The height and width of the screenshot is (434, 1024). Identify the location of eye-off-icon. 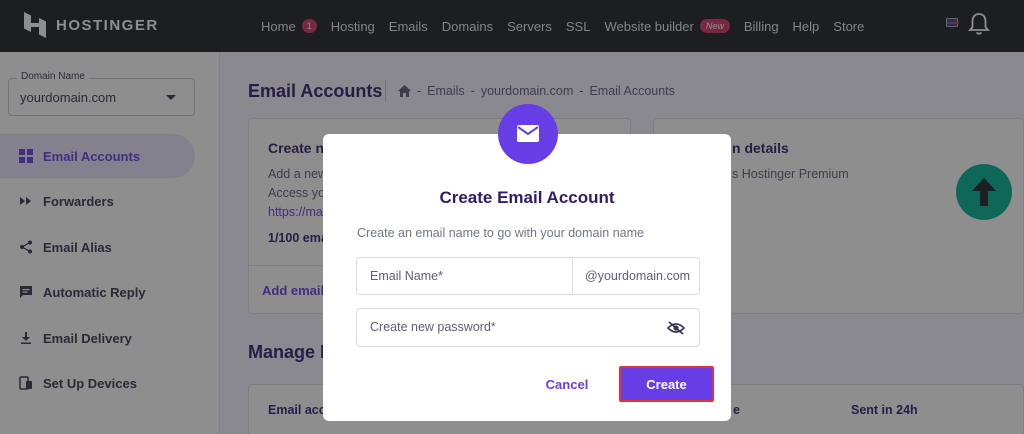
(676, 328).